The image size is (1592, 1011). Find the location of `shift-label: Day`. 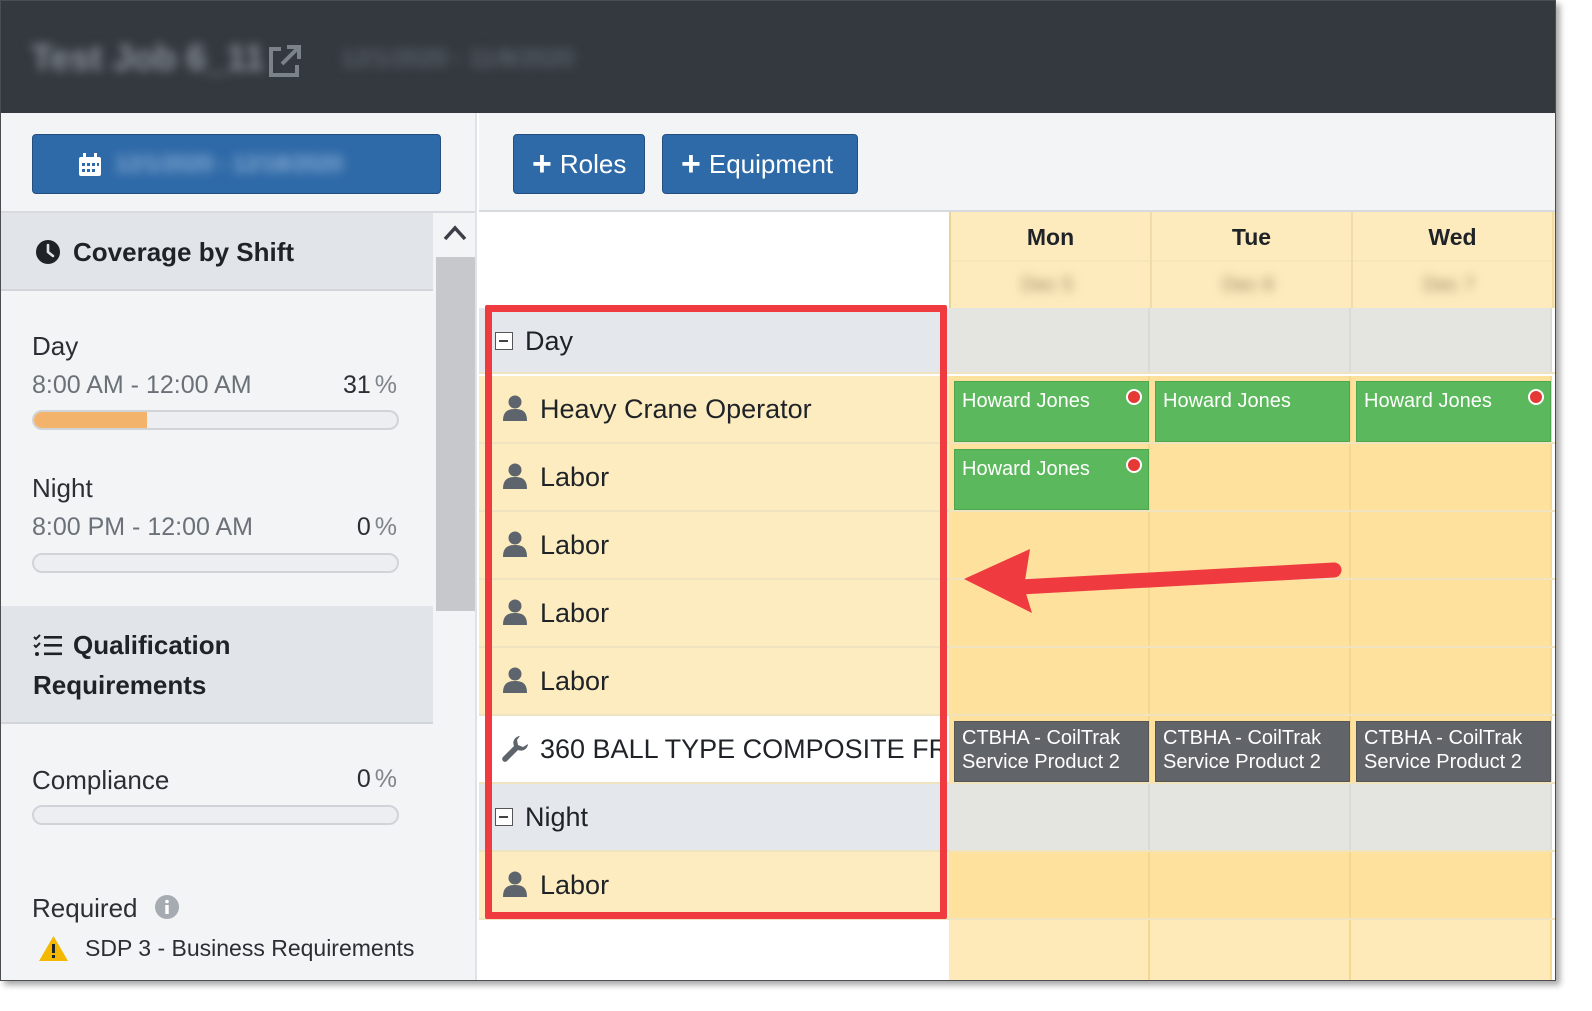

shift-label: Day is located at coordinates (714, 340).